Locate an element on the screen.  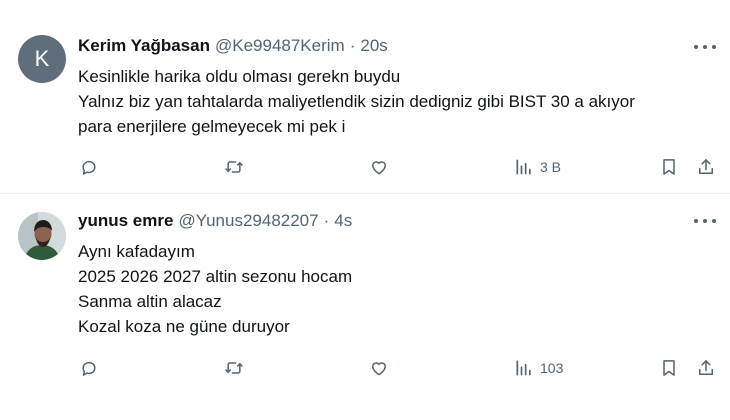
tweet-text-line: Kozal koza ne güne duruyor is located at coordinates (184, 326).